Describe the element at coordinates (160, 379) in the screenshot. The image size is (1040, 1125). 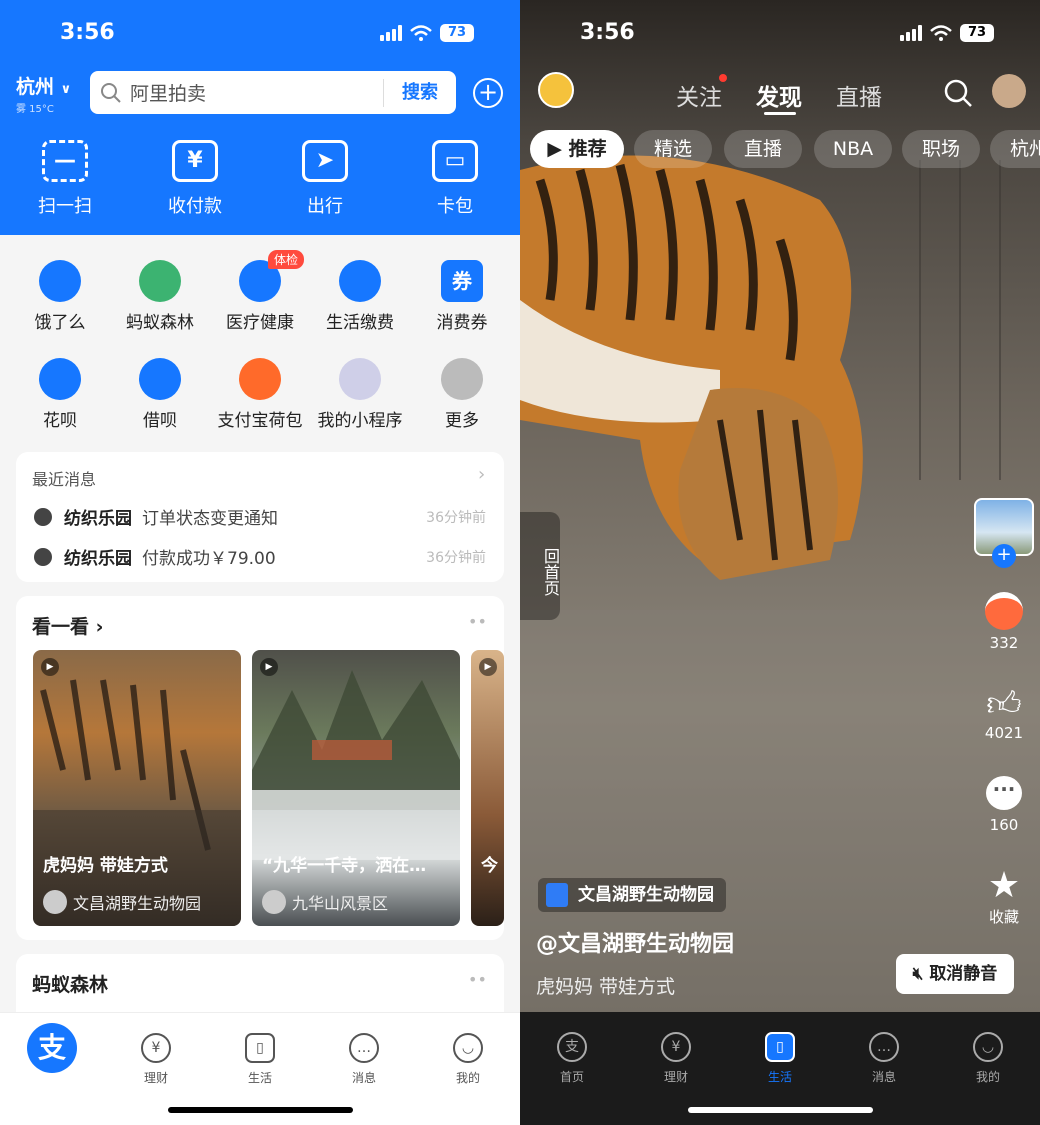
I see `jiebei-icon` at that location.